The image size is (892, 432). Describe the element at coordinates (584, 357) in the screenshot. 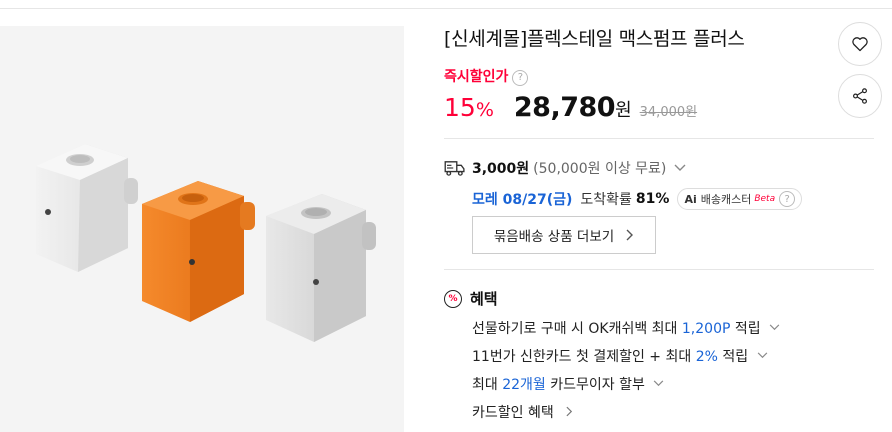

I see `benefit-text: 11번가 신한카드 첫 결제할인 + 최대` at that location.